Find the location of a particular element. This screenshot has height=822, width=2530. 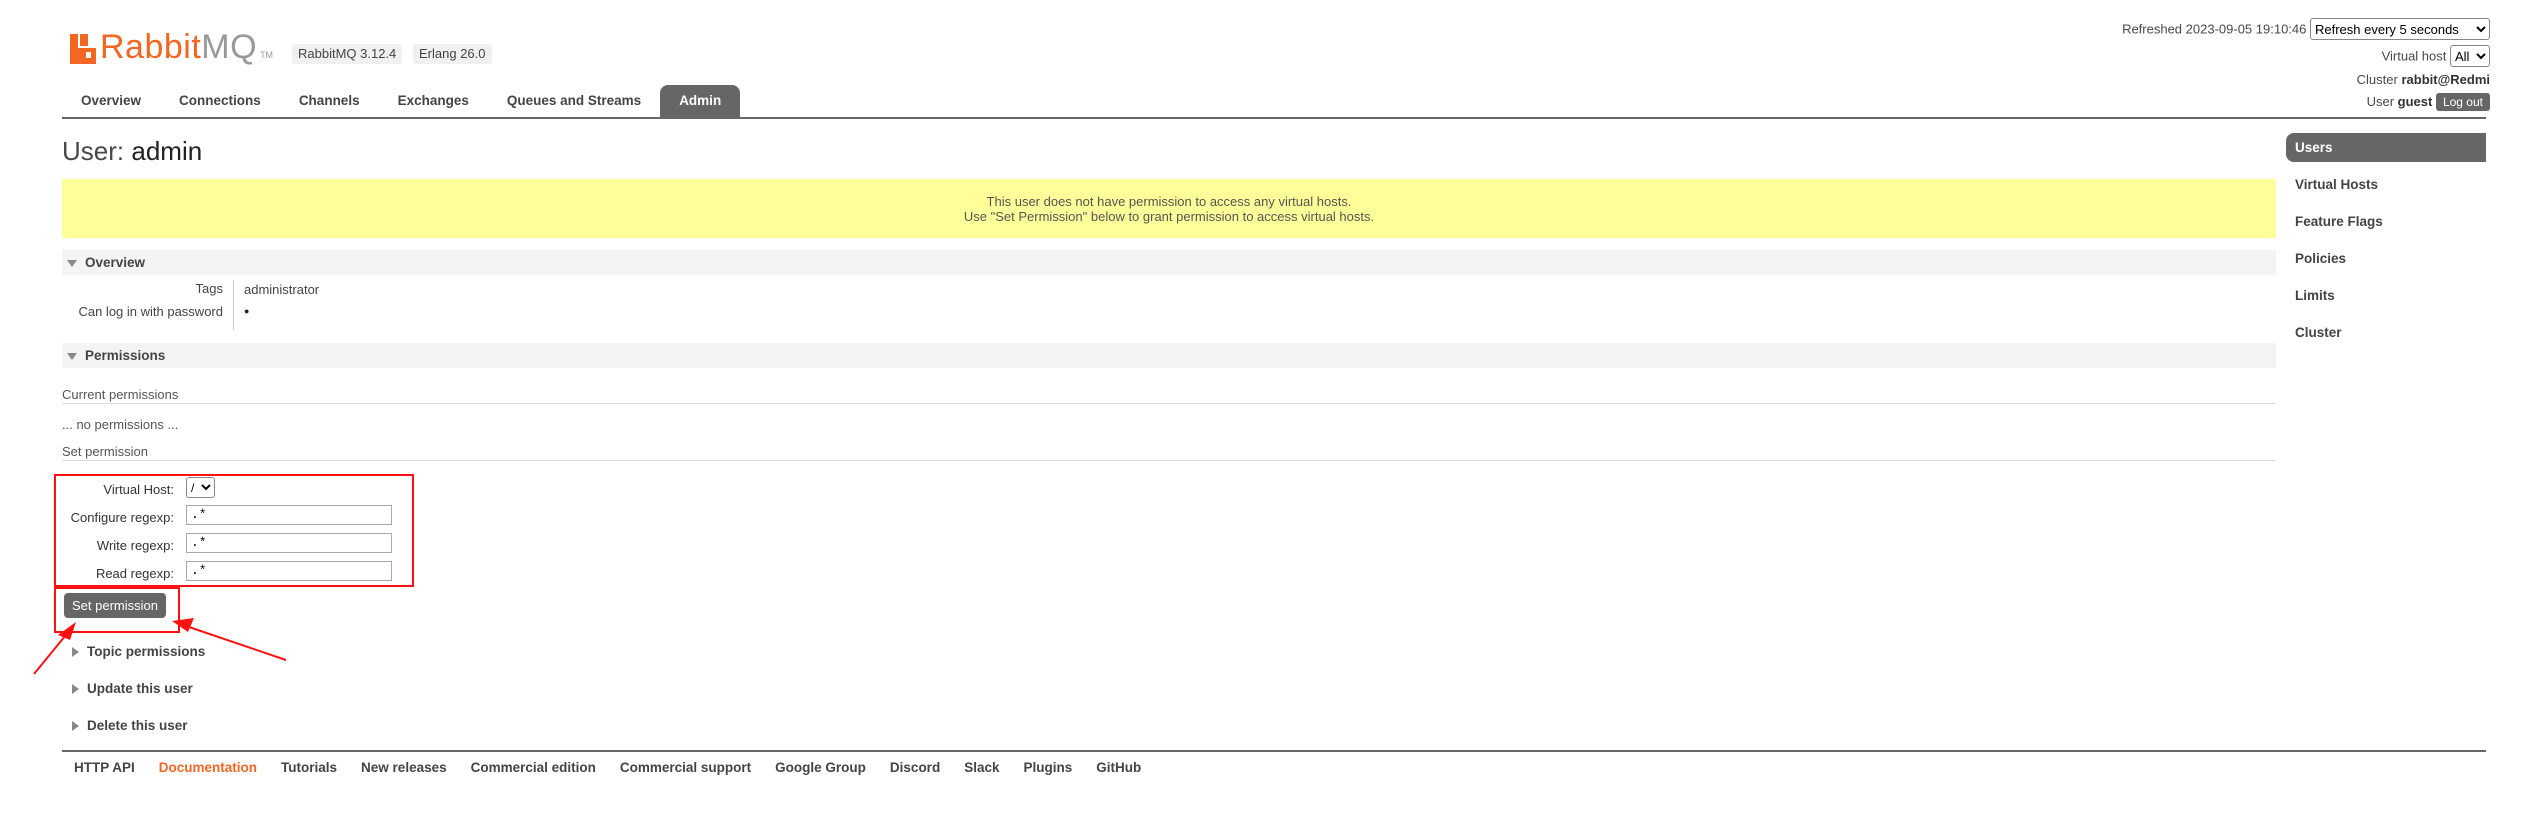

topic-permissions-section: Topic permissions is located at coordinates (133, 651).